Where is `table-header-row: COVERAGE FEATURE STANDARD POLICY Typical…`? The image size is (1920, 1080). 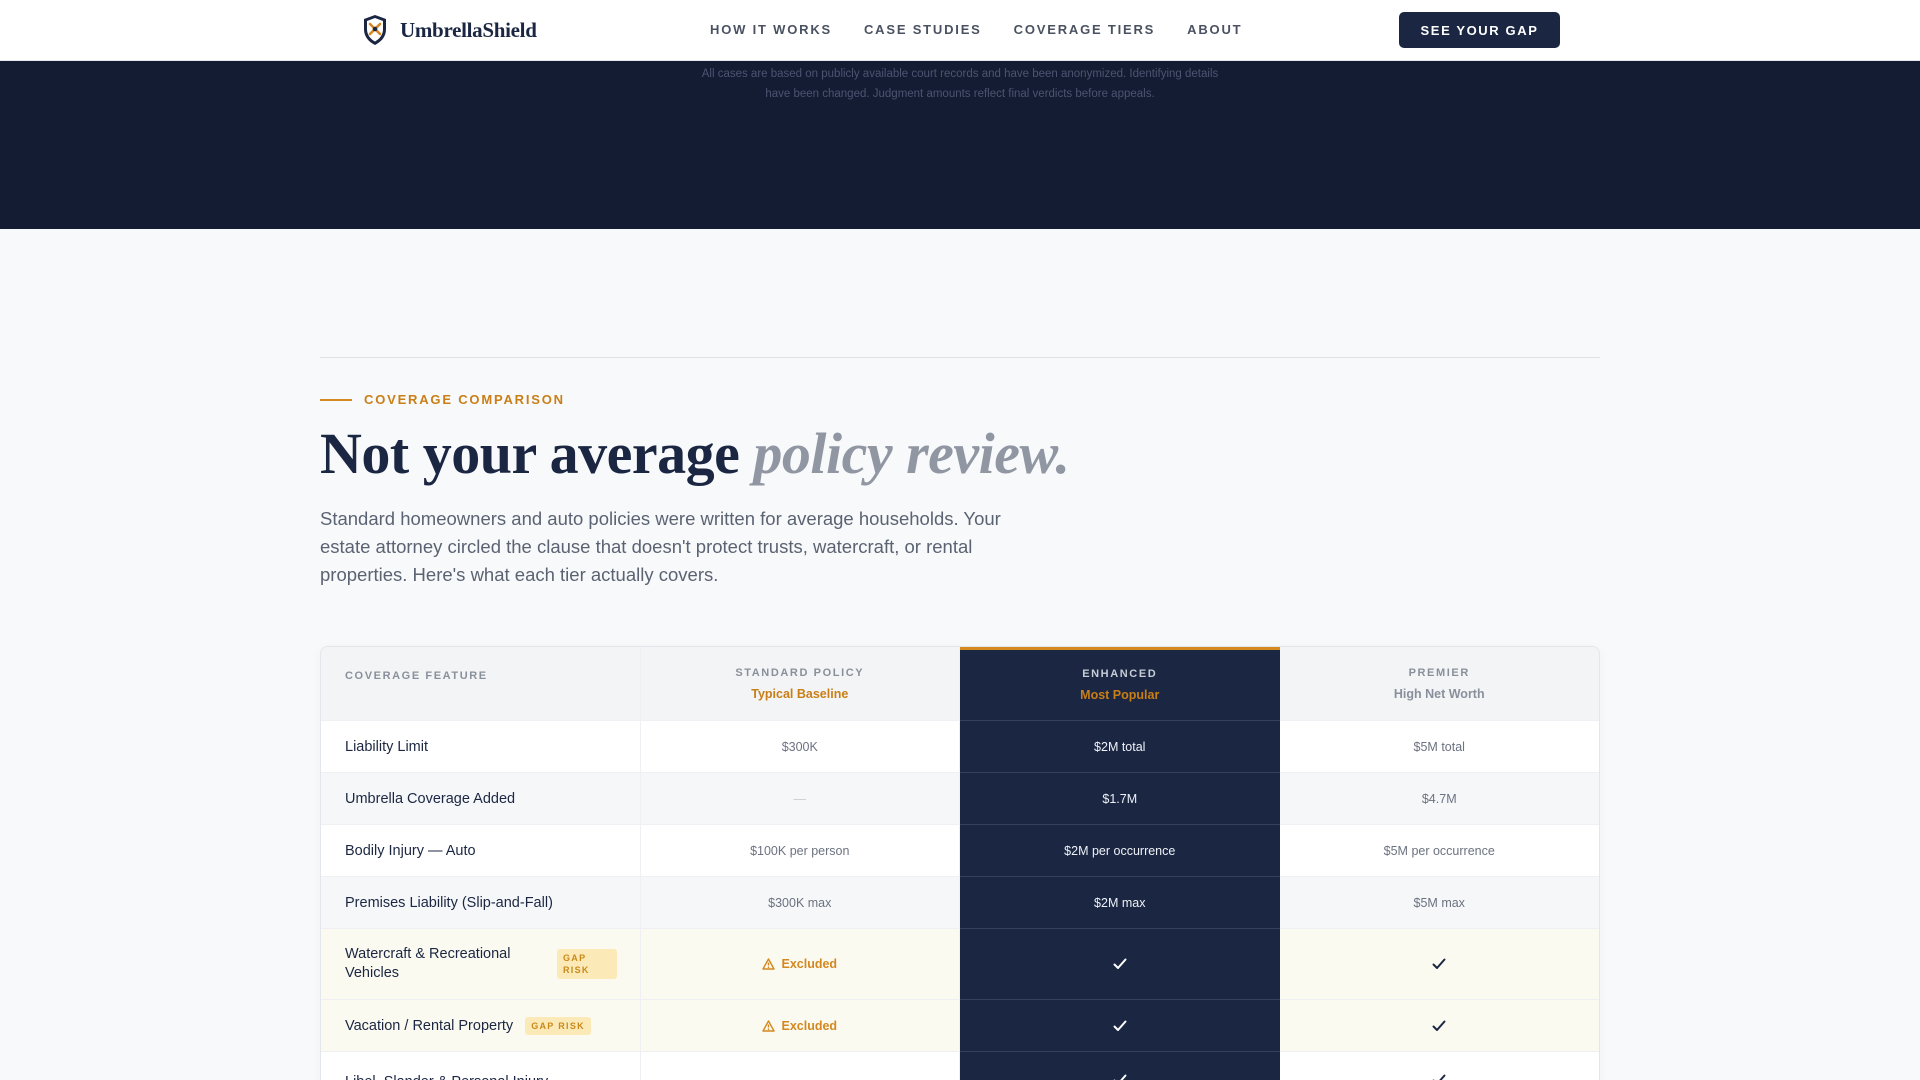
table-header-row: COVERAGE FEATURE STANDARD POLICY Typical… is located at coordinates (960, 684).